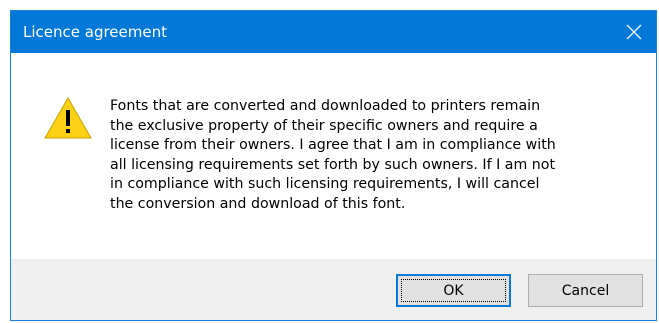  I want to click on close-button, so click(633, 32).